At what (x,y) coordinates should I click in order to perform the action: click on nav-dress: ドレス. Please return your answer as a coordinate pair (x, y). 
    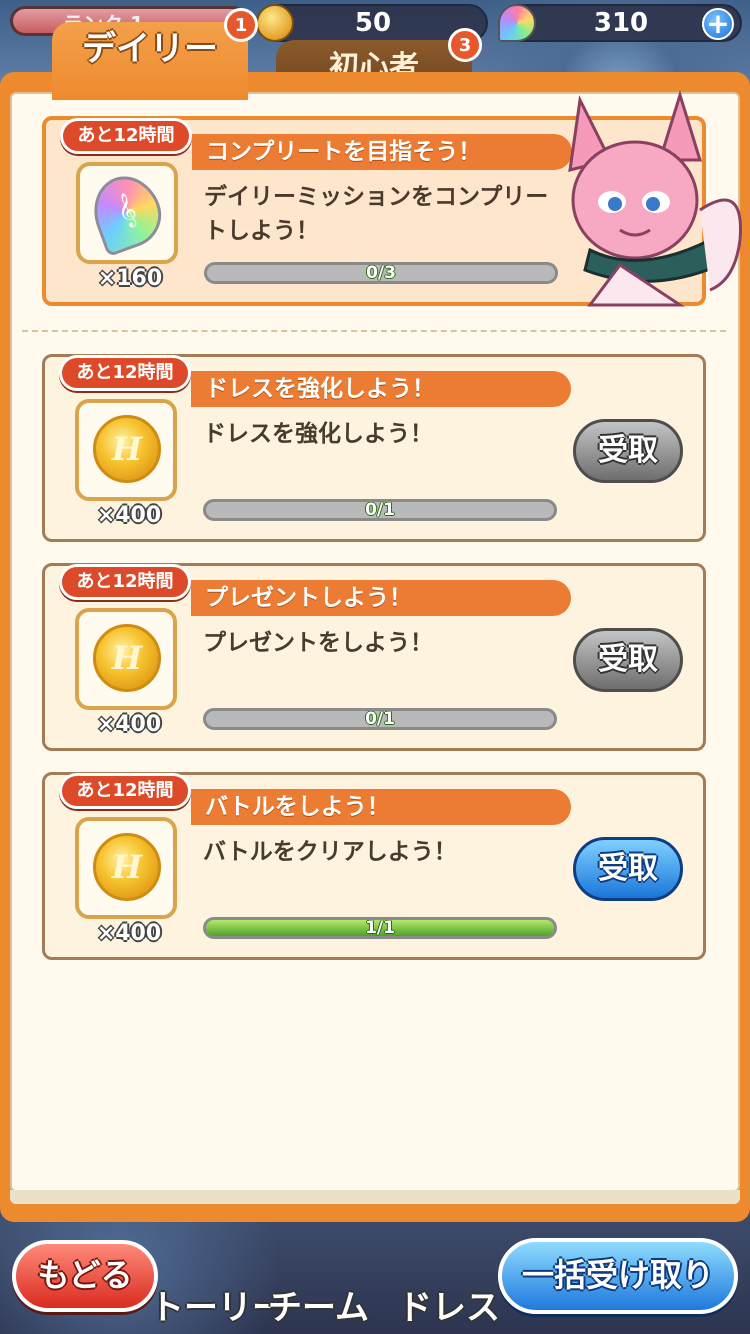
    Looking at the image, I should click on (449, 1304).